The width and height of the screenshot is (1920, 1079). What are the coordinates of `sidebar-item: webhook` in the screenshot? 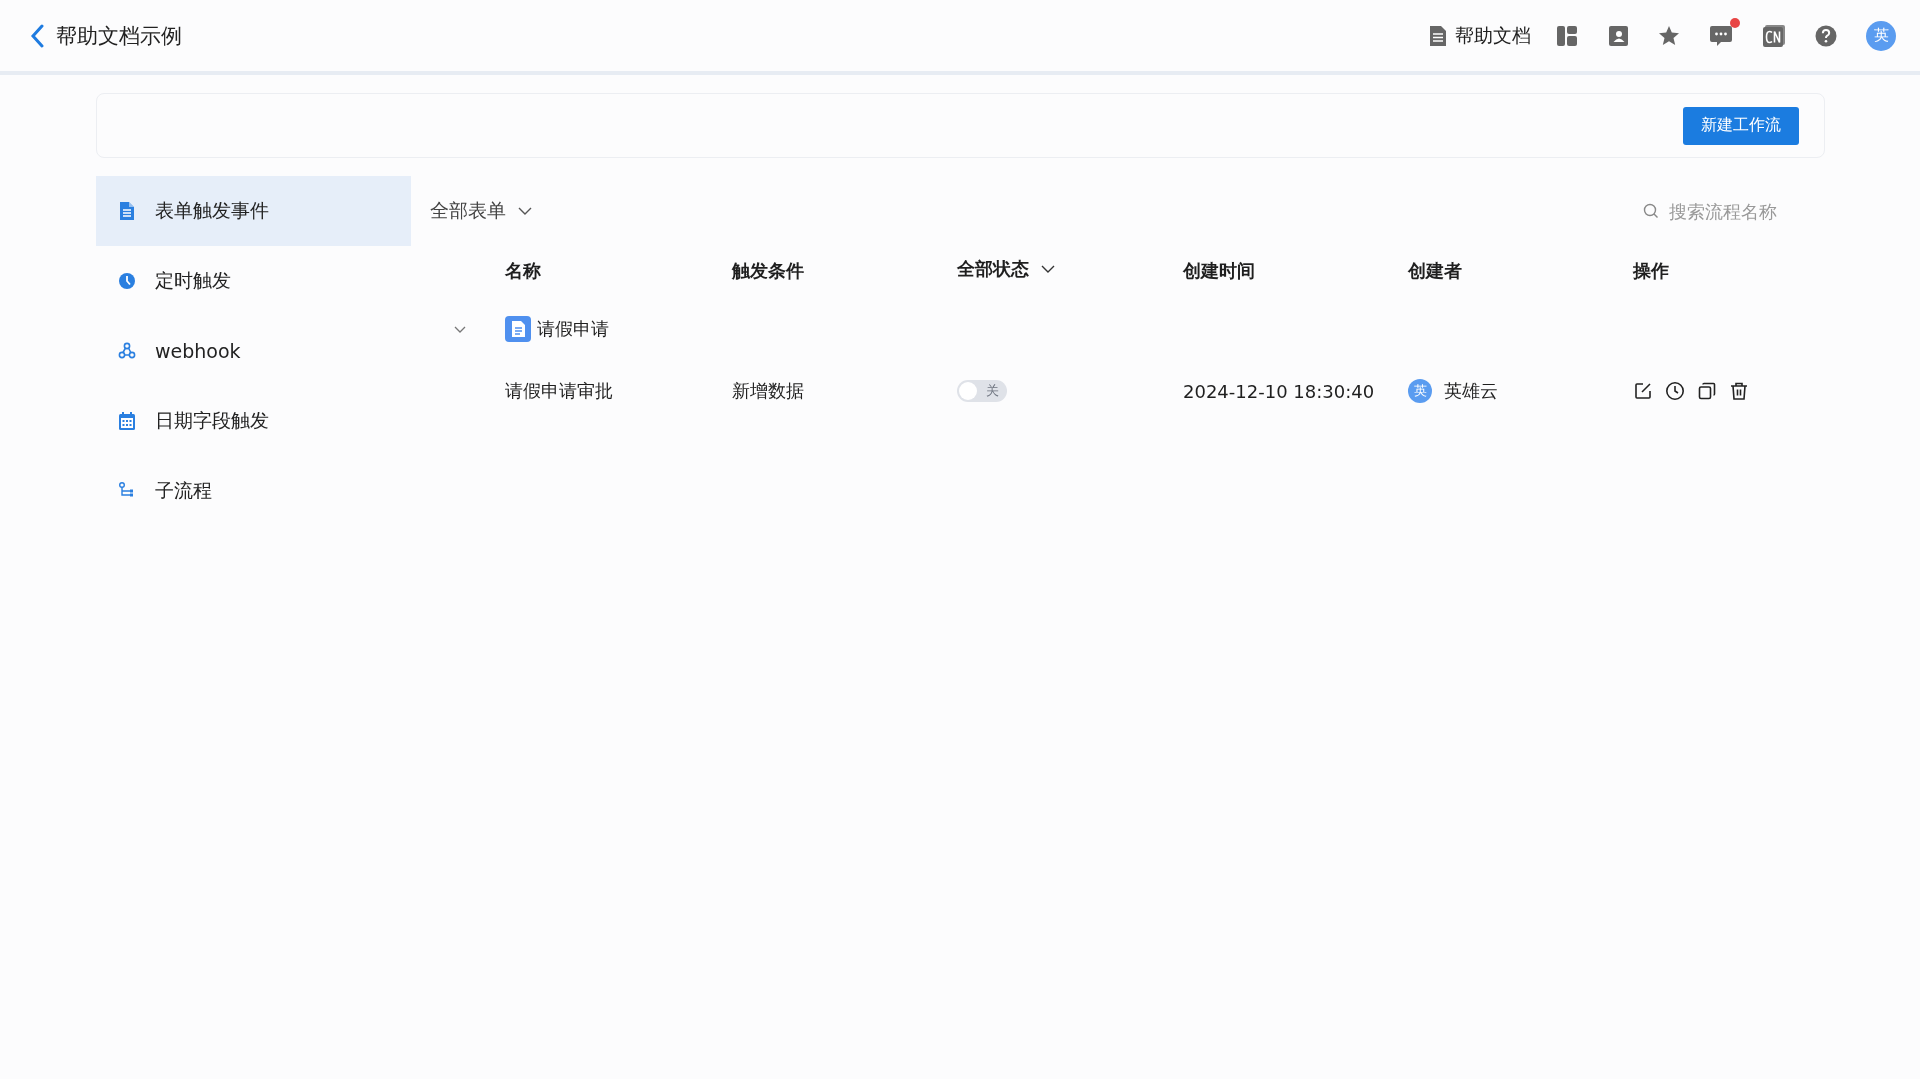 It's located at (253, 351).